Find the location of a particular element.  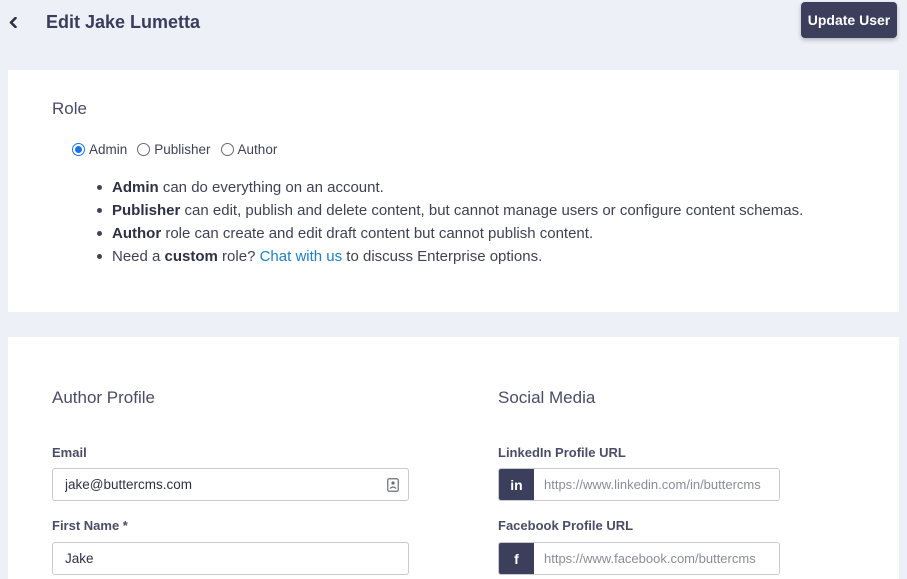

role-name-publisher: Publisher is located at coordinates (146, 210).